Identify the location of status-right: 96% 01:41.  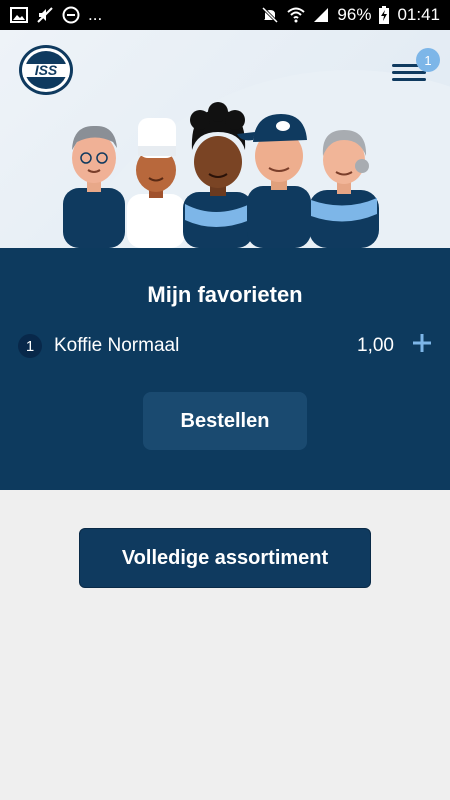
(350, 15).